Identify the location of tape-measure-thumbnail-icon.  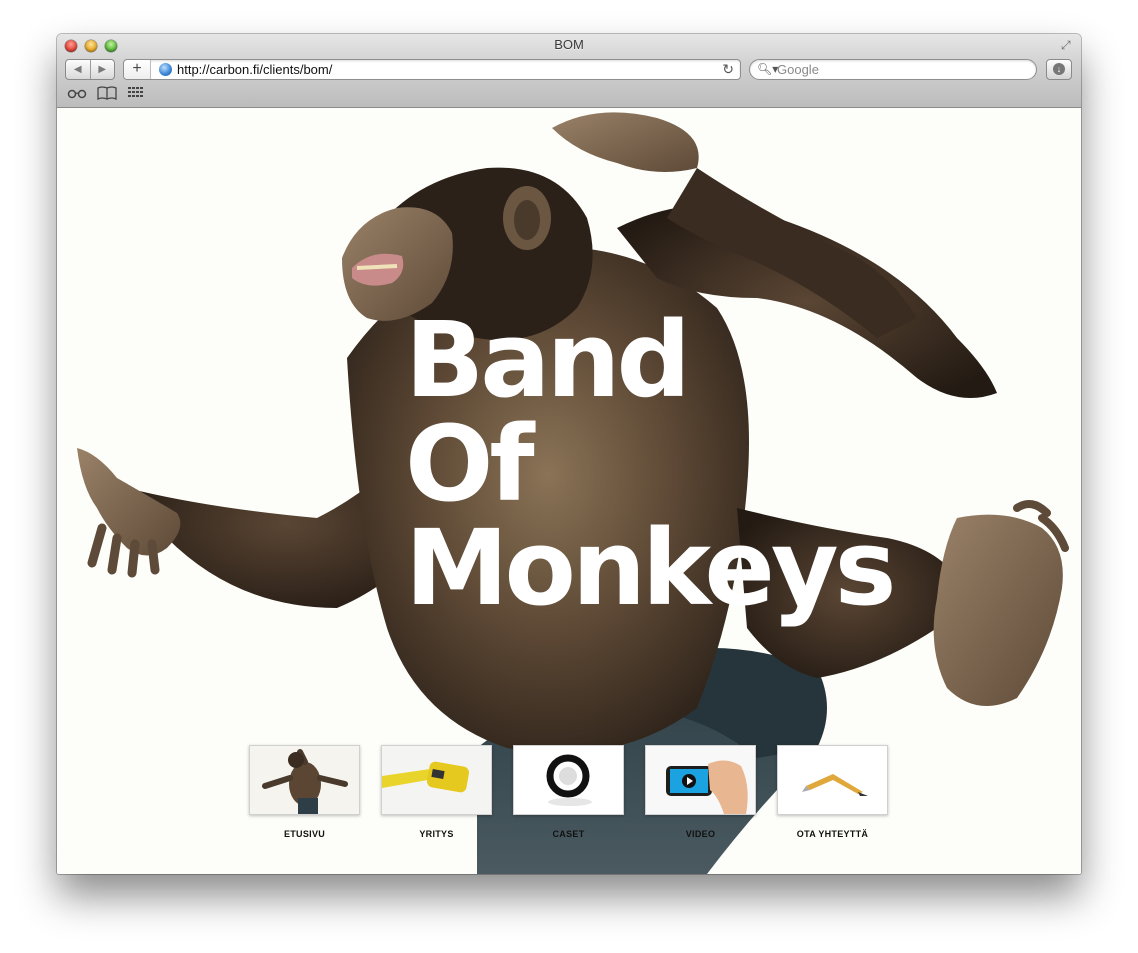
(436, 780).